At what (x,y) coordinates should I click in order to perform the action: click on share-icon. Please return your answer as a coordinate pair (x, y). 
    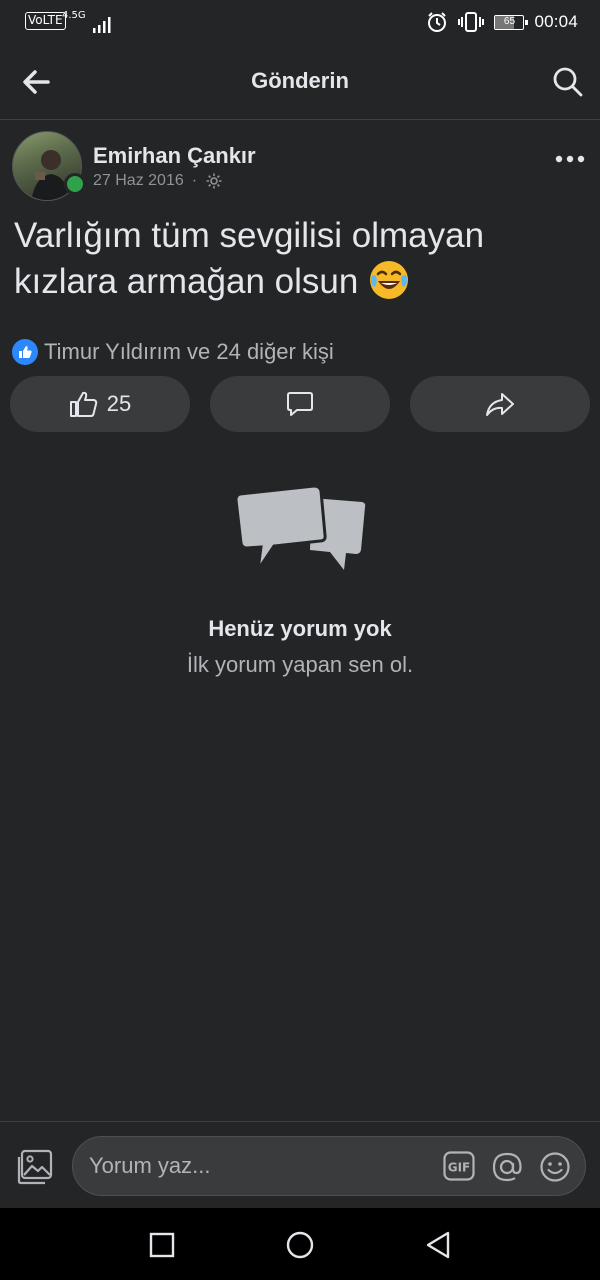
    Looking at the image, I should click on (500, 404).